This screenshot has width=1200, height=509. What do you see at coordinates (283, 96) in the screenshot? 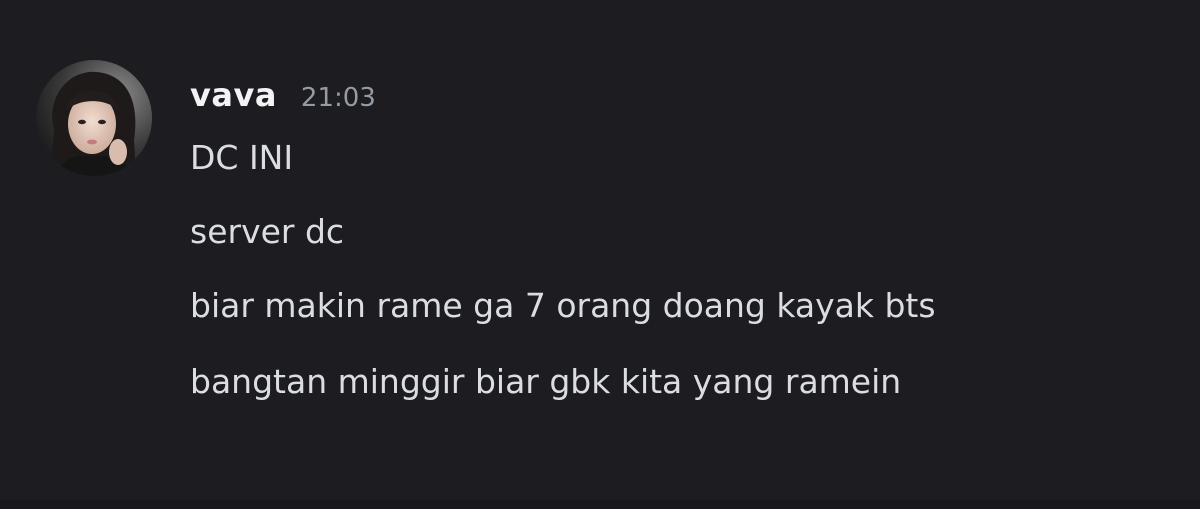
I see `message-header: vava 21:03` at bounding box center [283, 96].